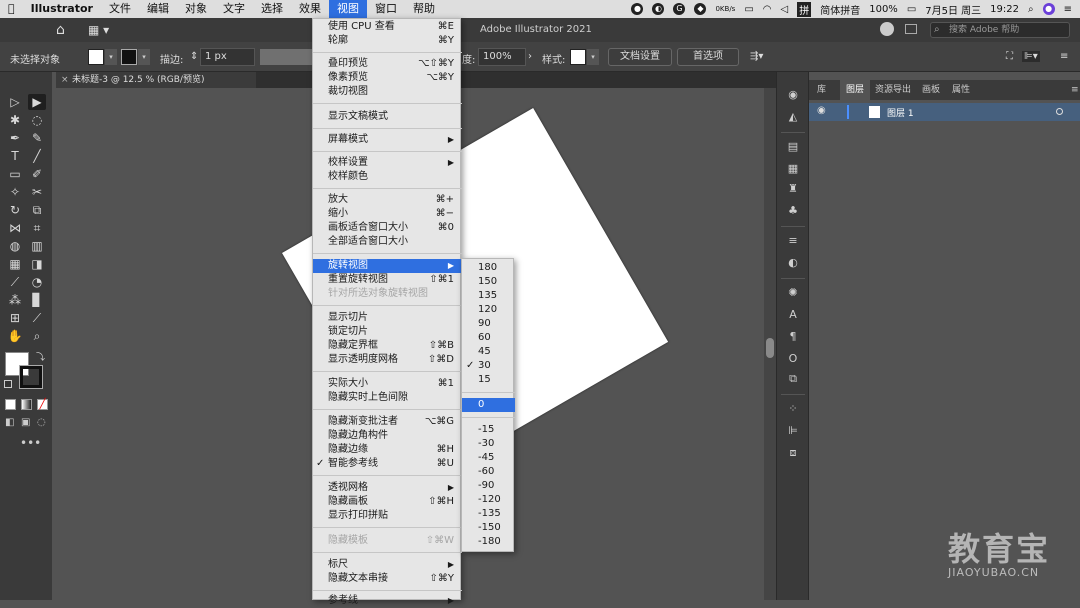 This screenshot has width=1080, height=608. What do you see at coordinates (386, 9) in the screenshot?
I see `menu-window: 窗口` at bounding box center [386, 9].